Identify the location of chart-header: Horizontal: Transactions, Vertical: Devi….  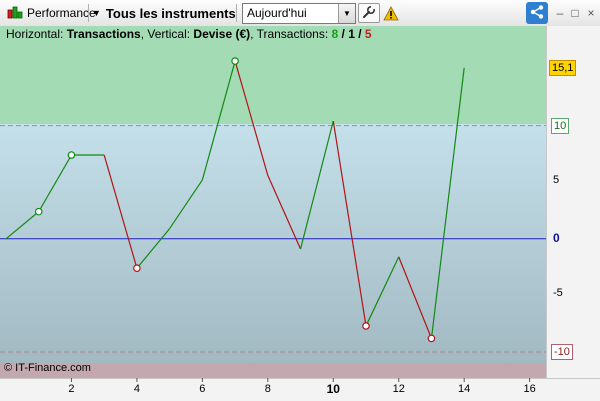
(189, 34).